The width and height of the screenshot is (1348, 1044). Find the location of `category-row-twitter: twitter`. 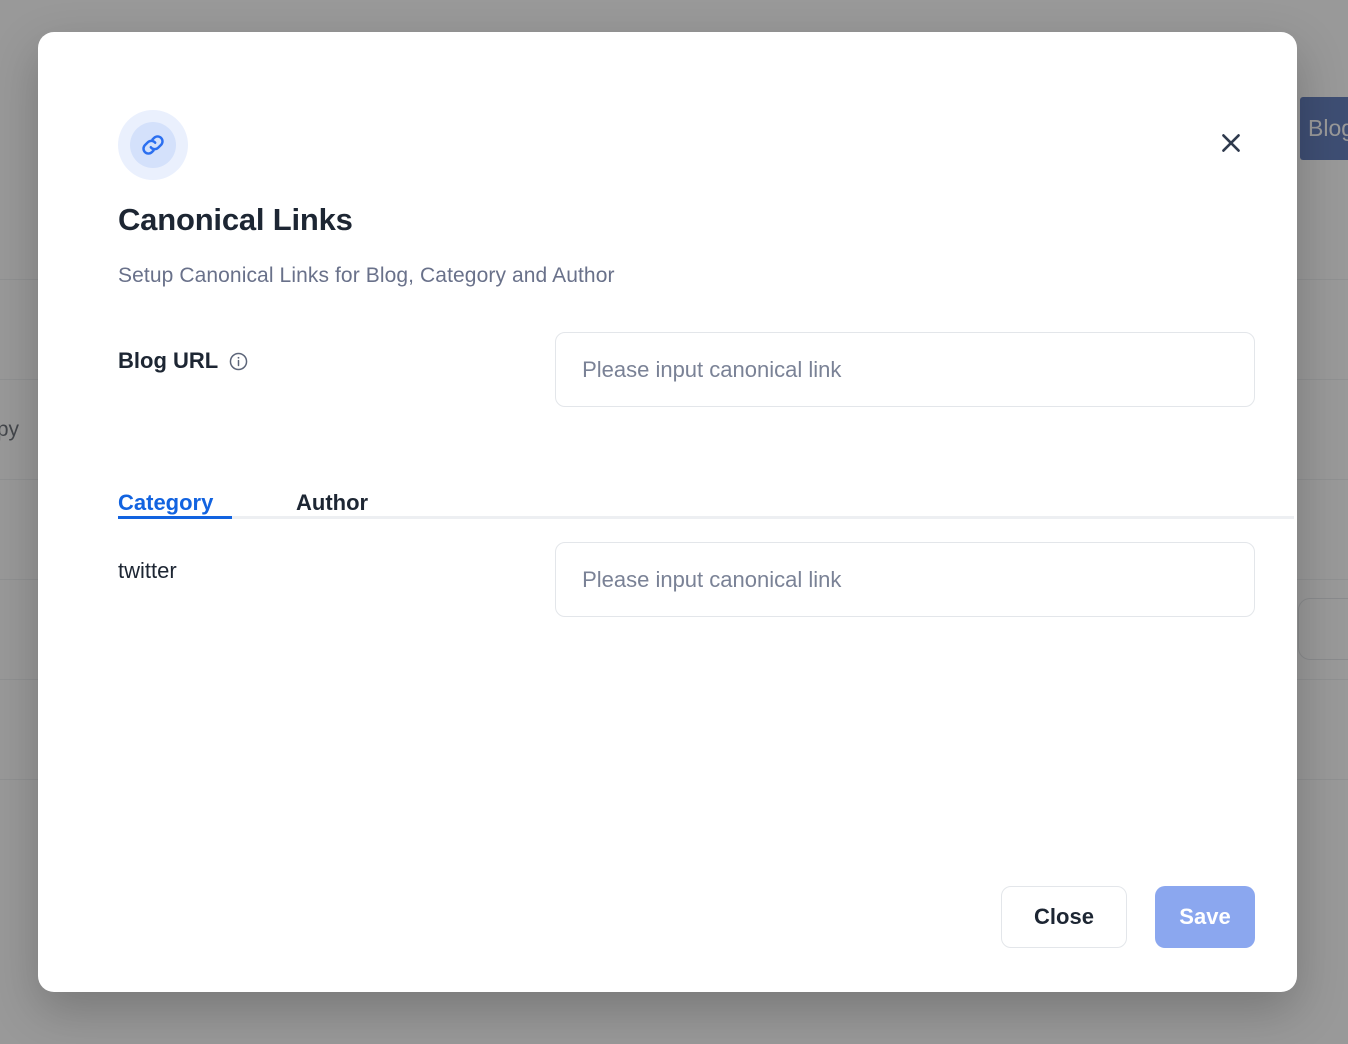

category-row-twitter: twitter is located at coordinates (686, 579).